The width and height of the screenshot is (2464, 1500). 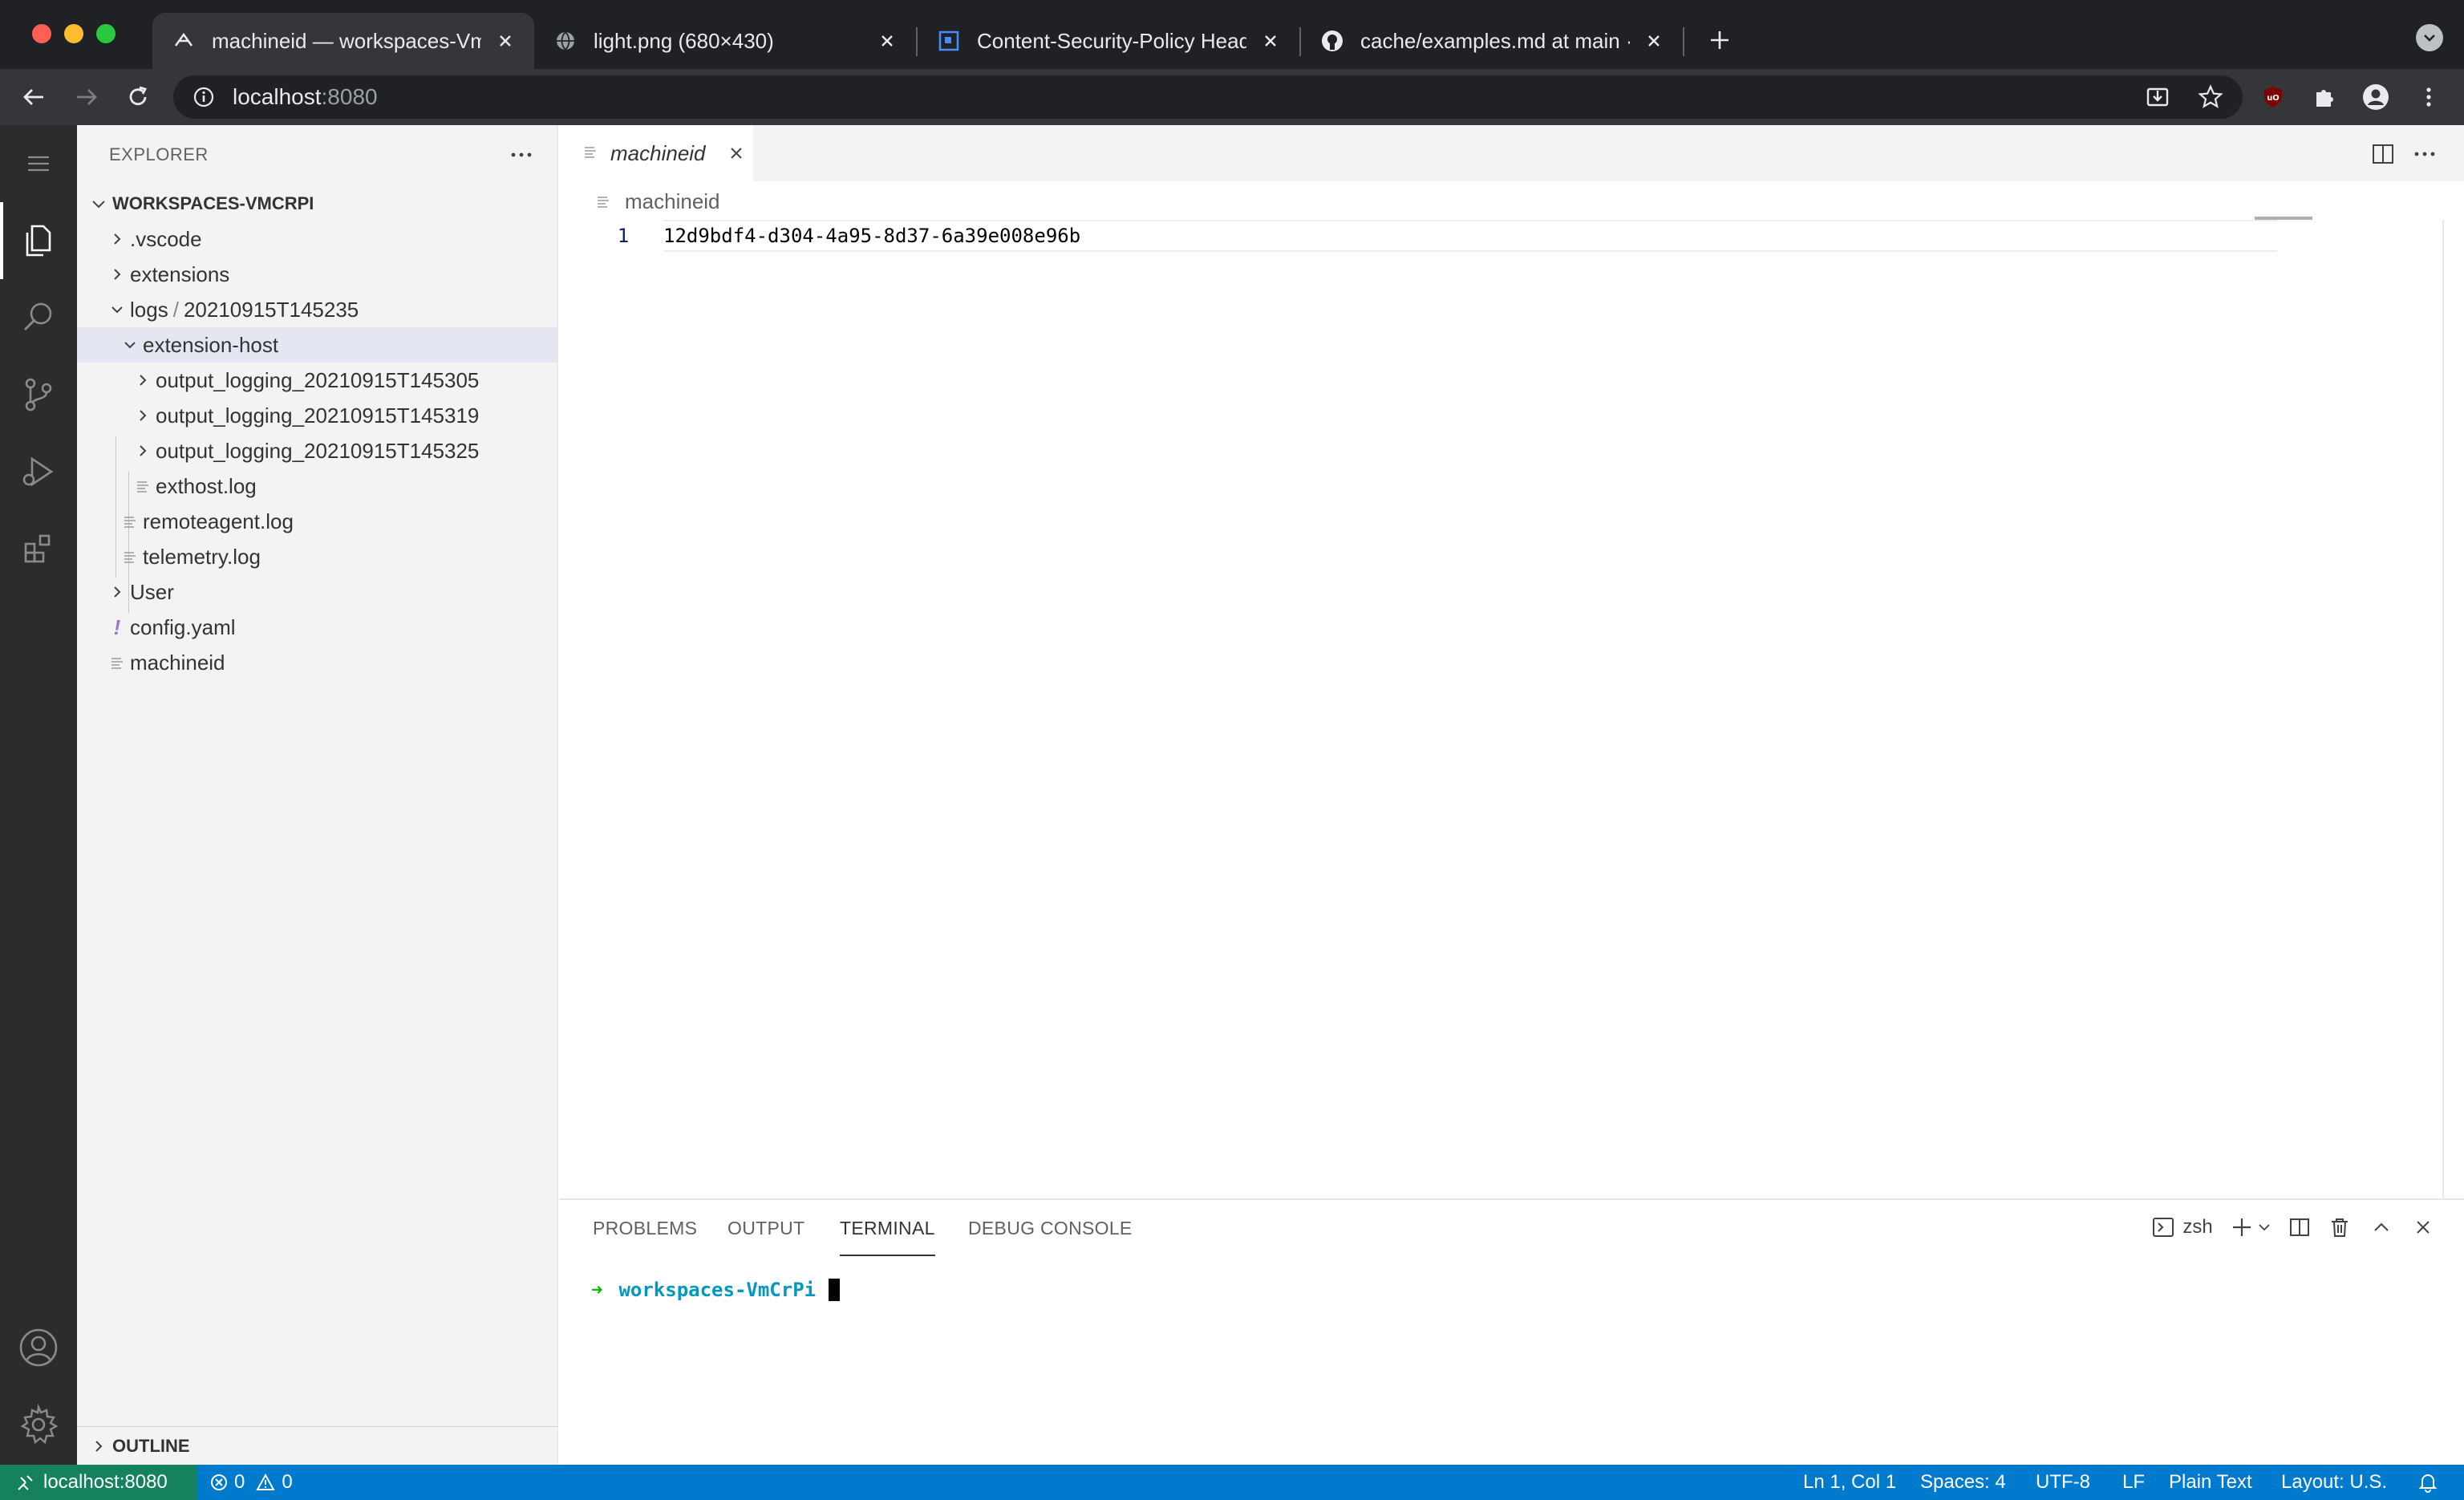 What do you see at coordinates (38, 163) in the screenshot?
I see `application-menu-button` at bounding box center [38, 163].